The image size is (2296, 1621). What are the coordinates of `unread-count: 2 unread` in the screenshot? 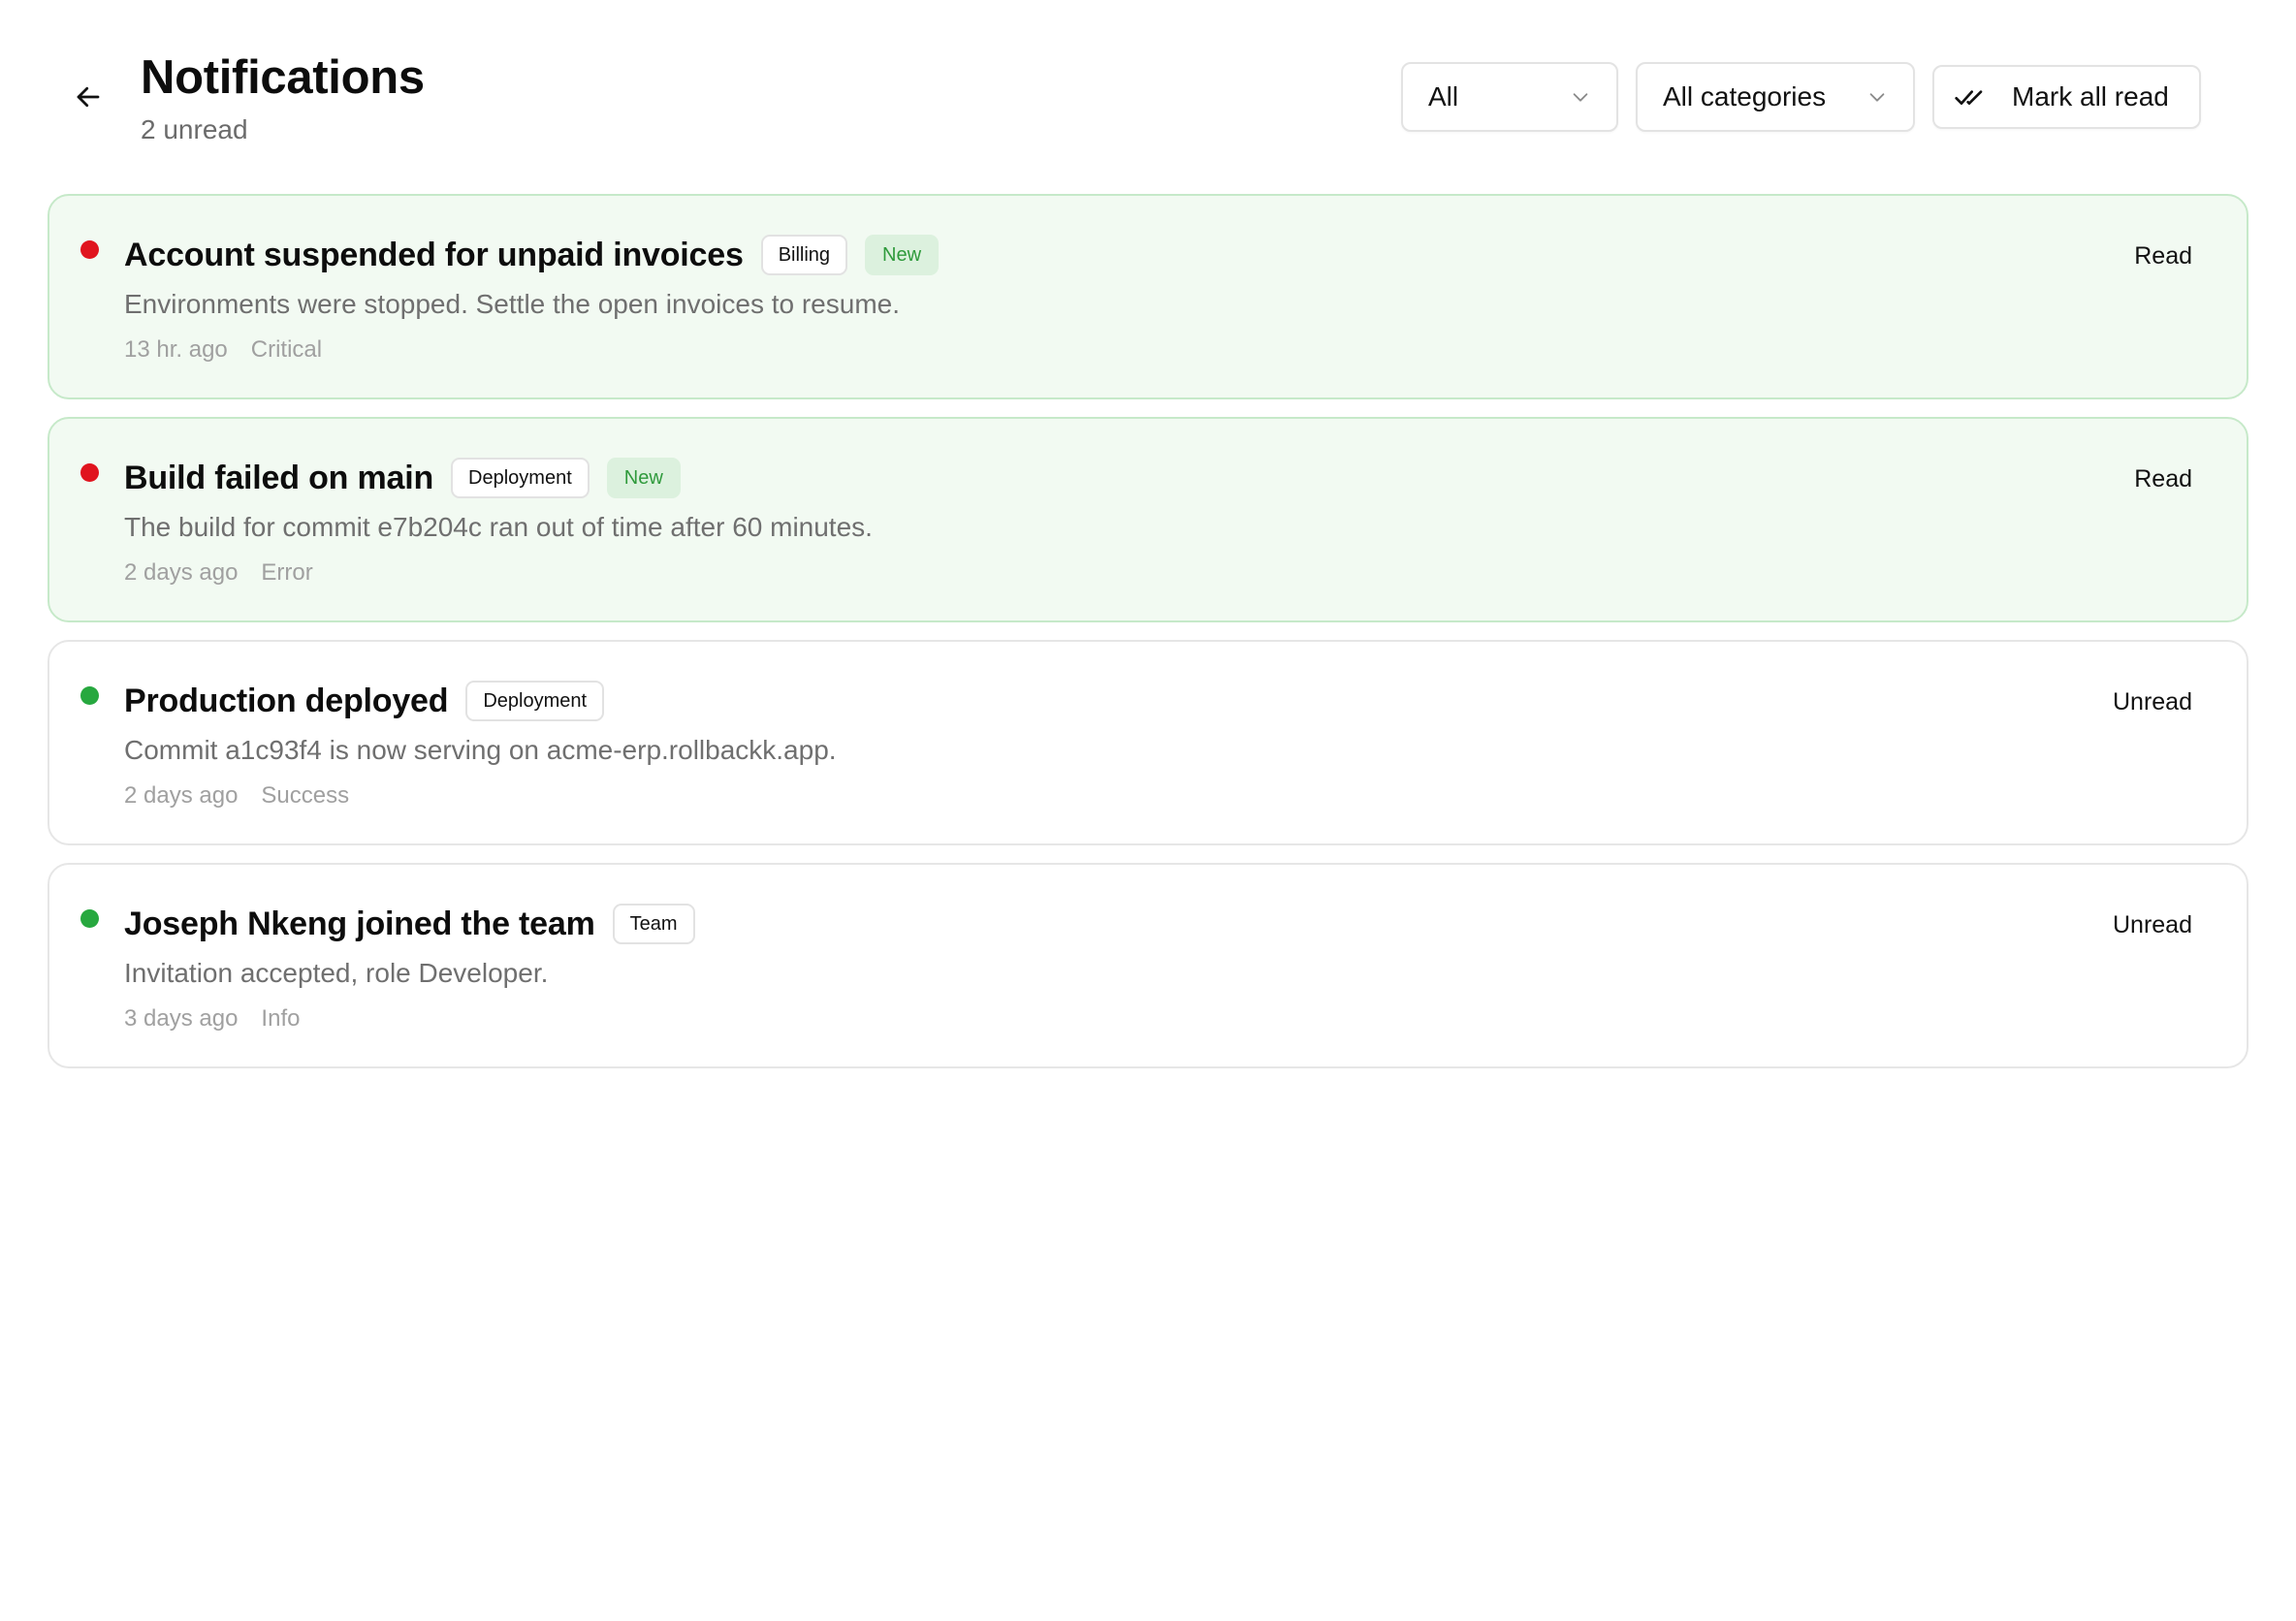 It's located at (194, 129).